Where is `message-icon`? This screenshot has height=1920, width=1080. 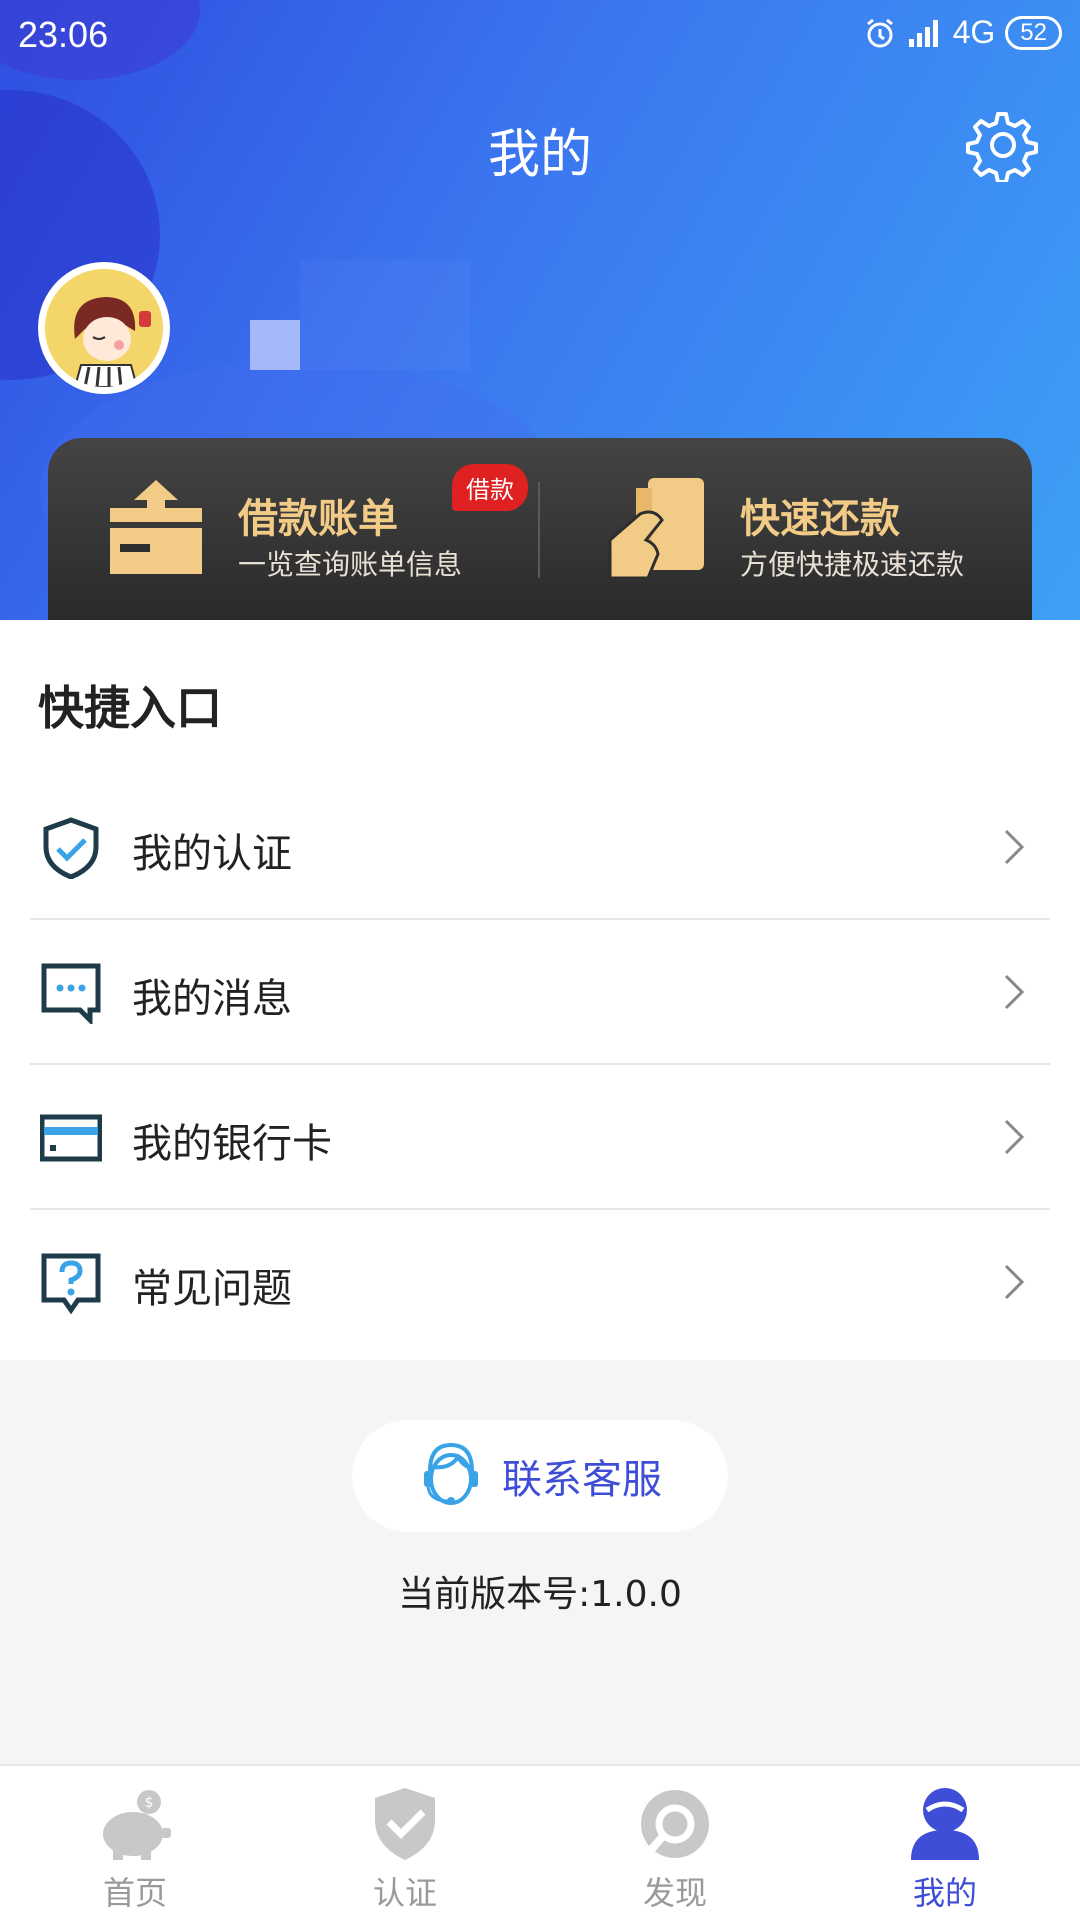 message-icon is located at coordinates (71, 993).